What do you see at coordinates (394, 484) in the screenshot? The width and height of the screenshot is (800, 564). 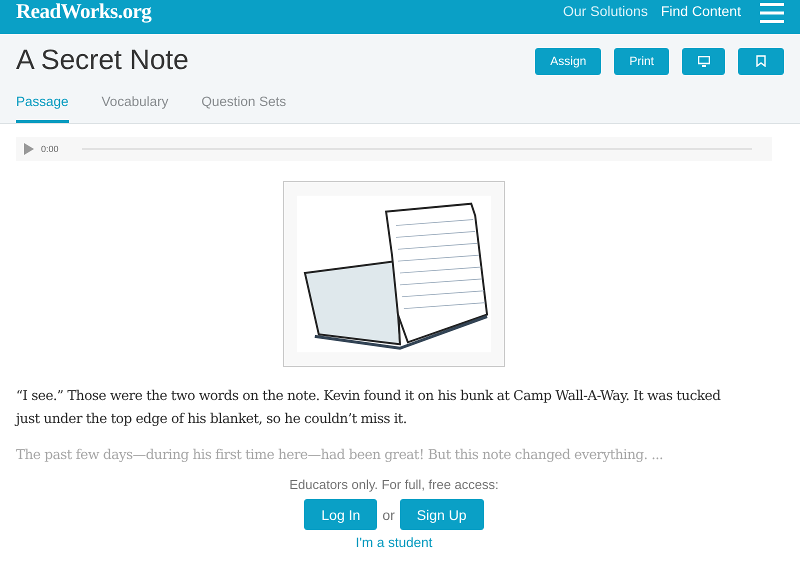 I see `access-prompt: Educators only. For full, free access:` at bounding box center [394, 484].